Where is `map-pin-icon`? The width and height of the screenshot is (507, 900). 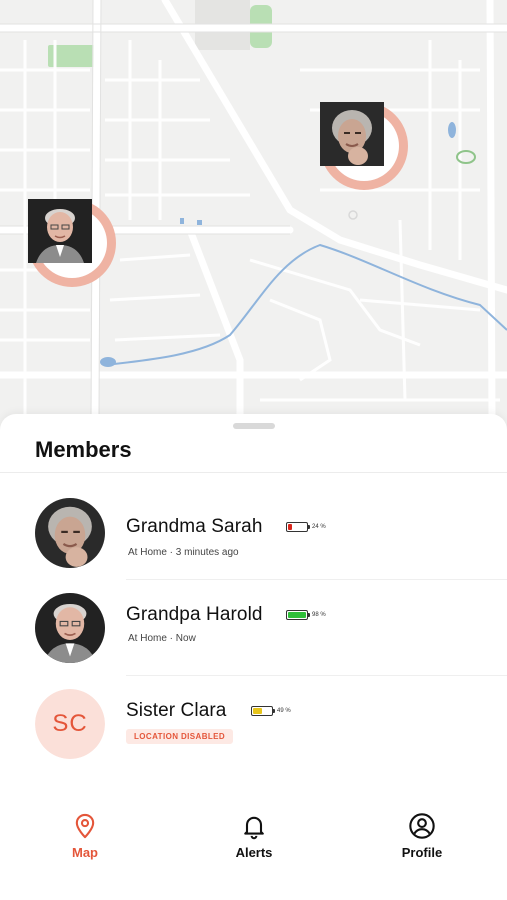 map-pin-icon is located at coordinates (85, 826).